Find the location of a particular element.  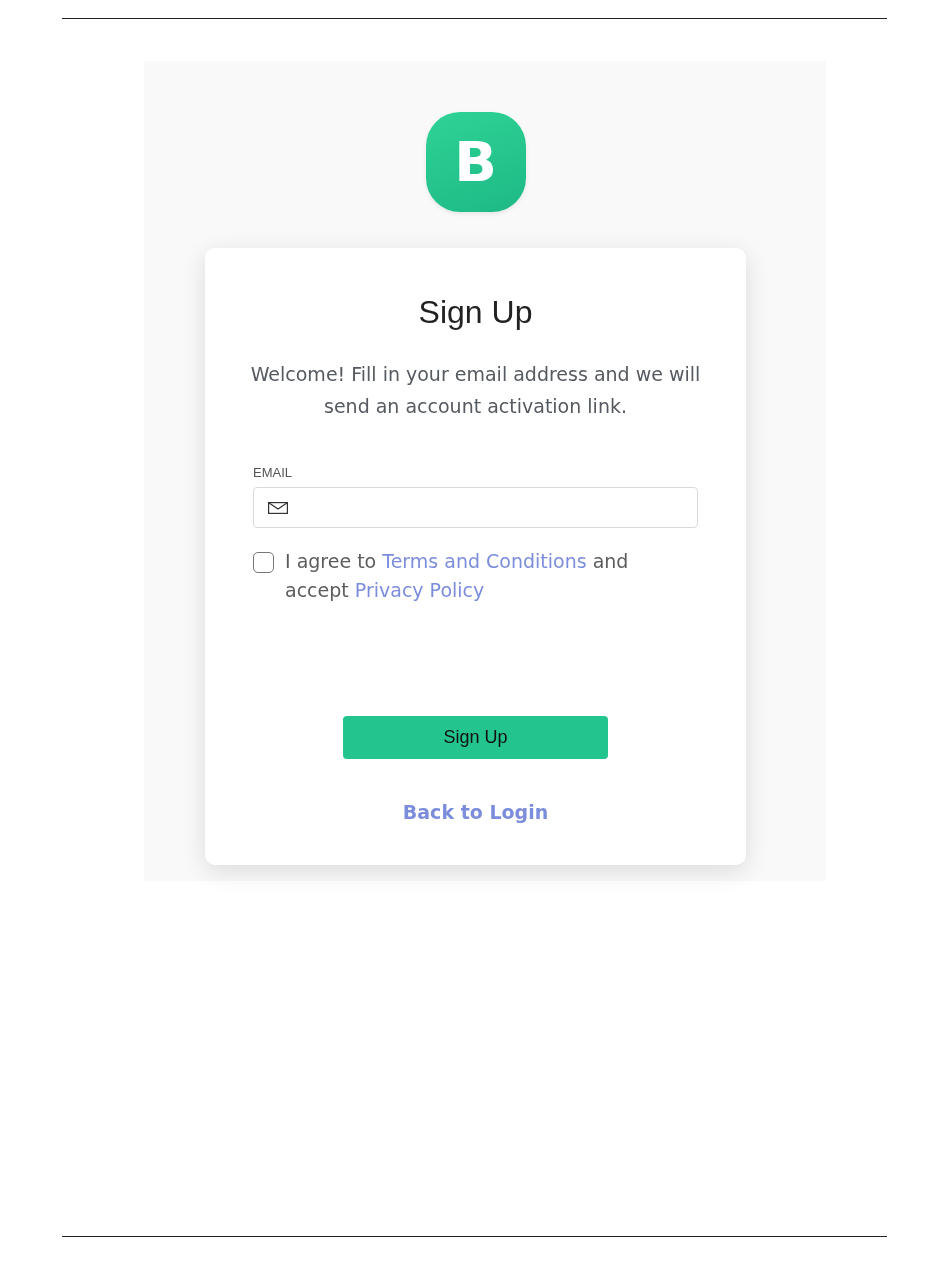

agreement-text: I agree to Terms and Conditions and accept Privacy Policy is located at coordinates (457, 576).